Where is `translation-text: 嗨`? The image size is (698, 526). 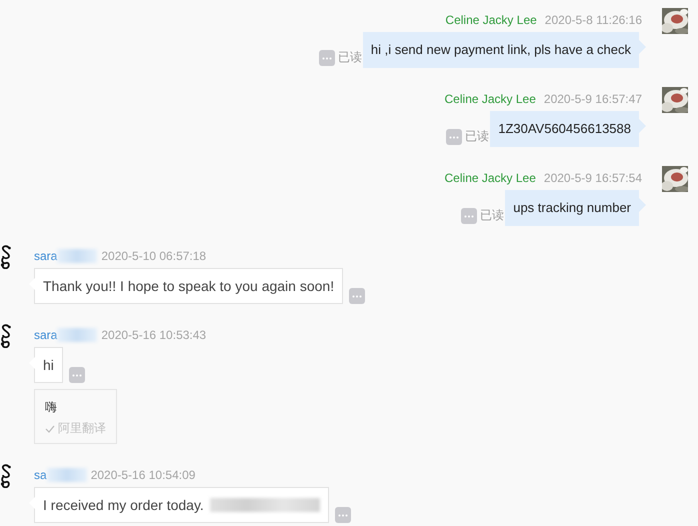 translation-text: 嗨 is located at coordinates (51, 407).